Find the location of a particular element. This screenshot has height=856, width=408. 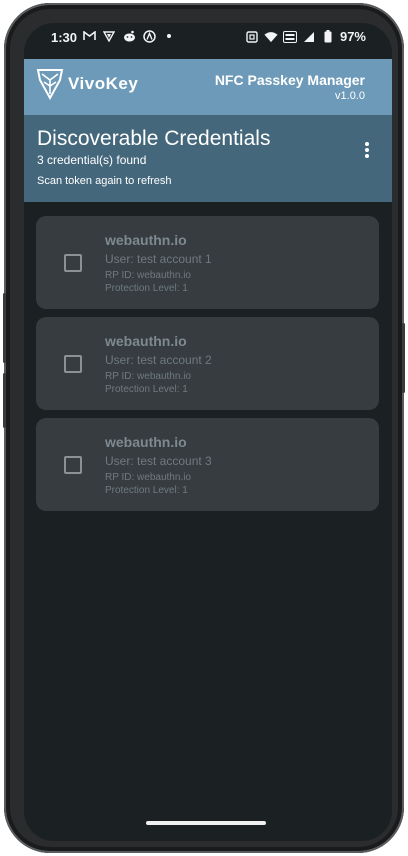

more-options-icon is located at coordinates (367, 150).